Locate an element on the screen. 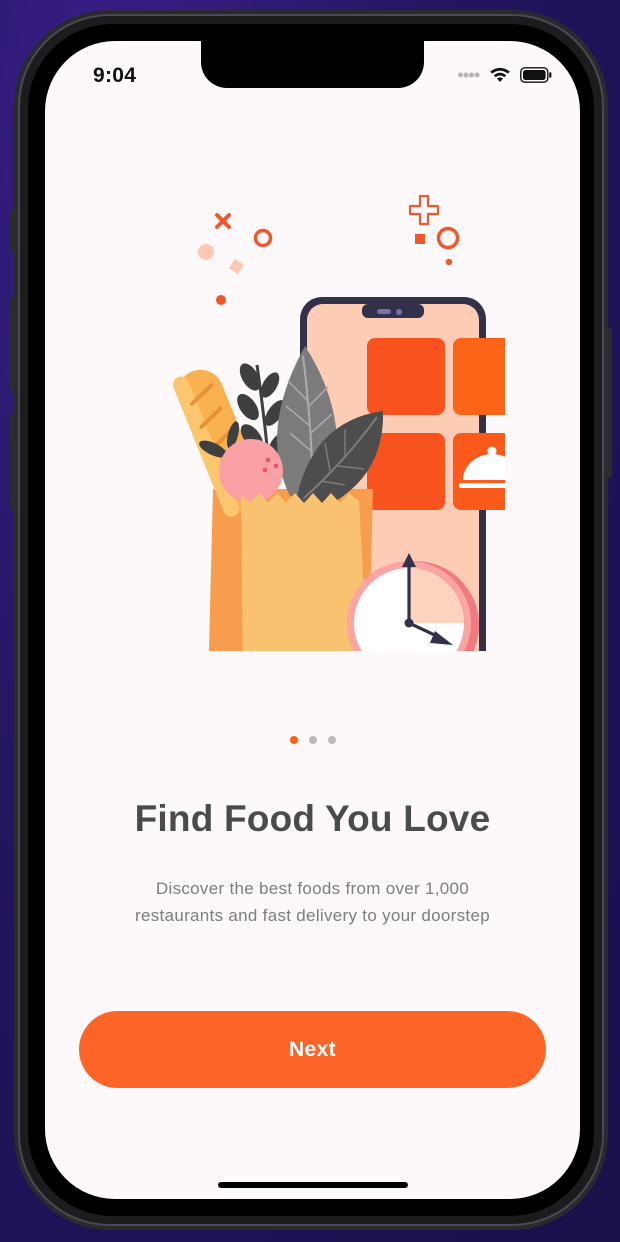  square-shape is located at coordinates (420, 239).